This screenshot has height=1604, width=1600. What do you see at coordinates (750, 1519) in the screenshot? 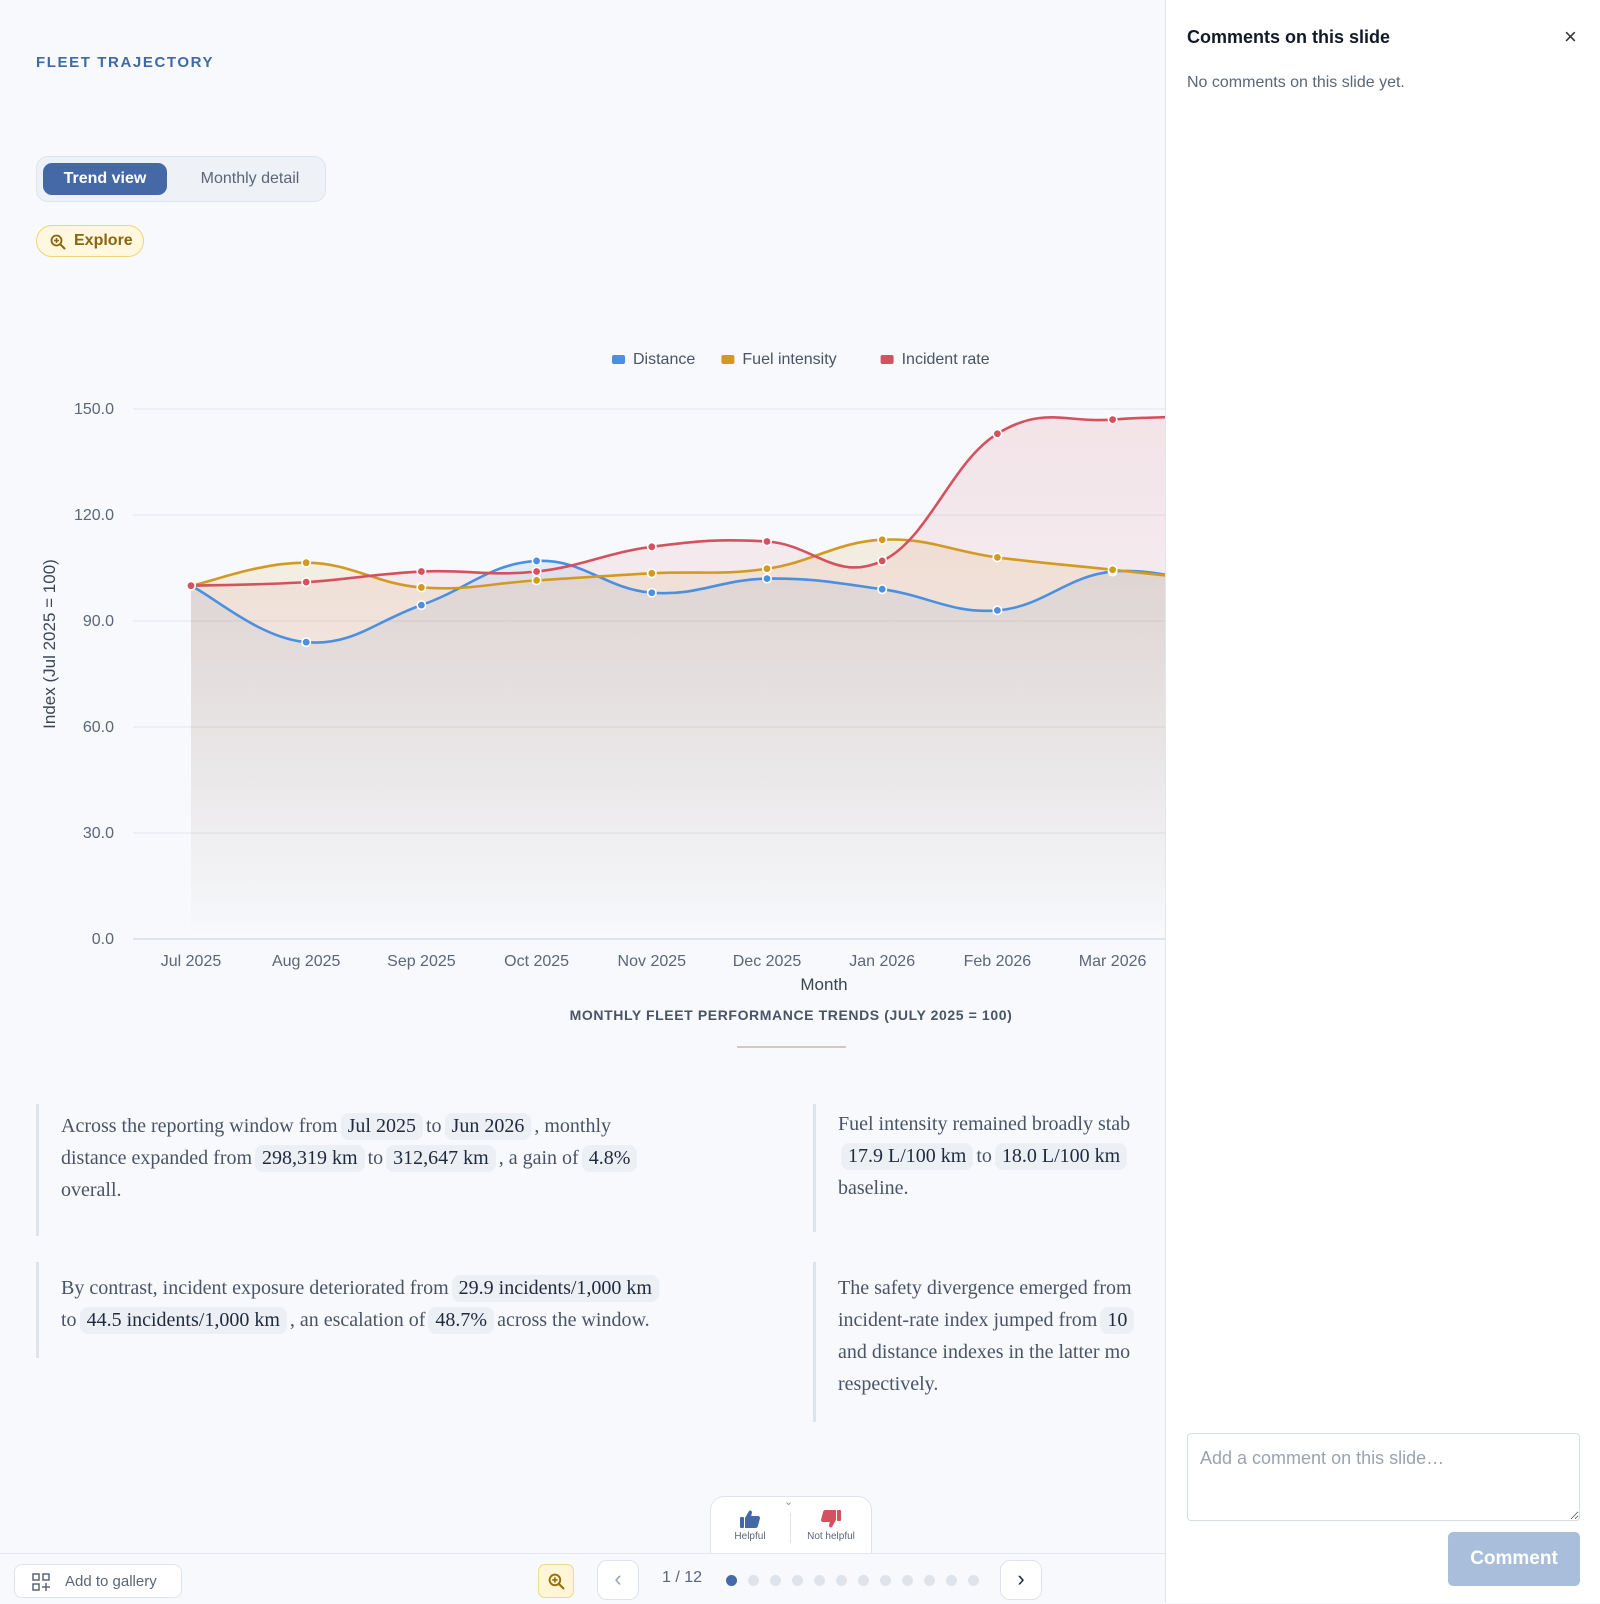
I see `thumbs-up-icon` at bounding box center [750, 1519].